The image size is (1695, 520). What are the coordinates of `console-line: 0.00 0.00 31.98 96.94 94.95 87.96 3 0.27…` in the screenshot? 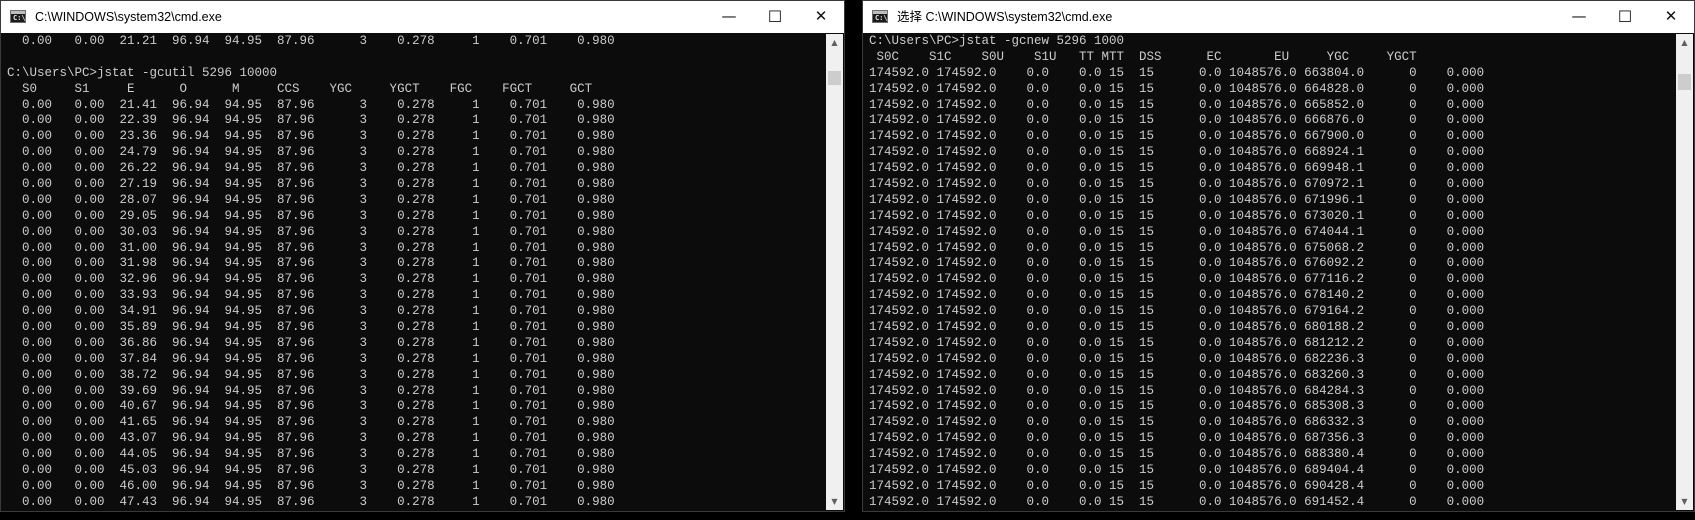 It's located at (311, 263).